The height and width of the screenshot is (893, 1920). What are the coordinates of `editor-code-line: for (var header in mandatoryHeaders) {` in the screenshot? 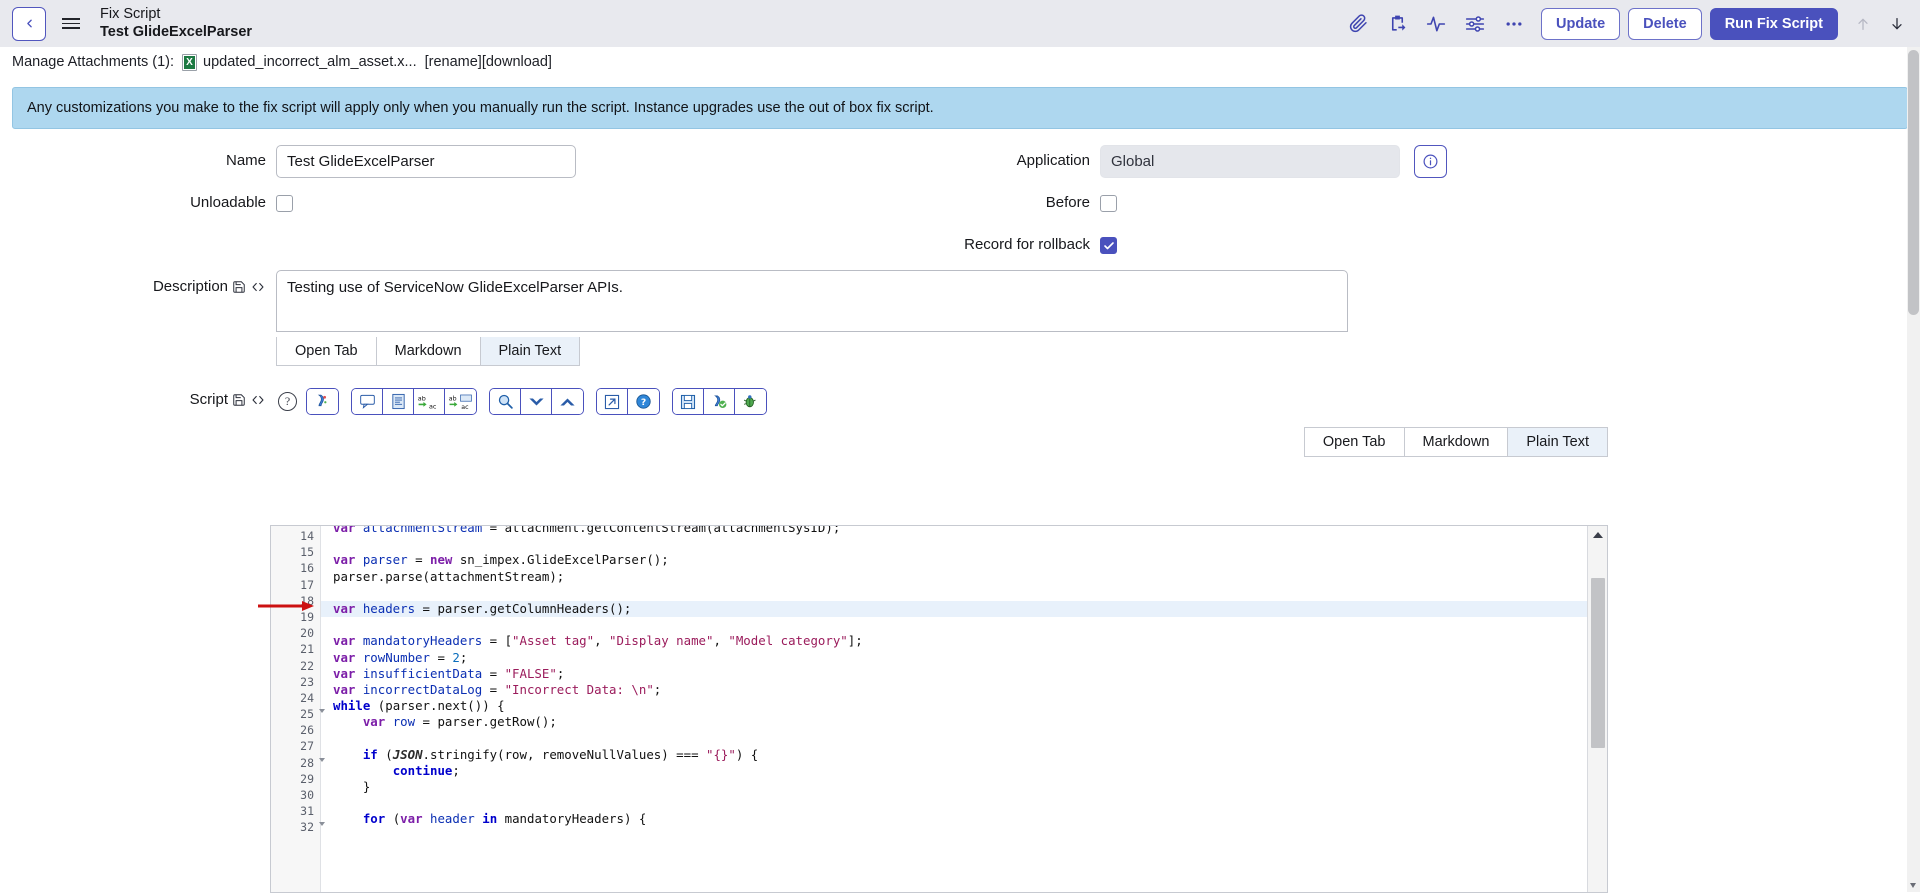 It's located at (964, 819).